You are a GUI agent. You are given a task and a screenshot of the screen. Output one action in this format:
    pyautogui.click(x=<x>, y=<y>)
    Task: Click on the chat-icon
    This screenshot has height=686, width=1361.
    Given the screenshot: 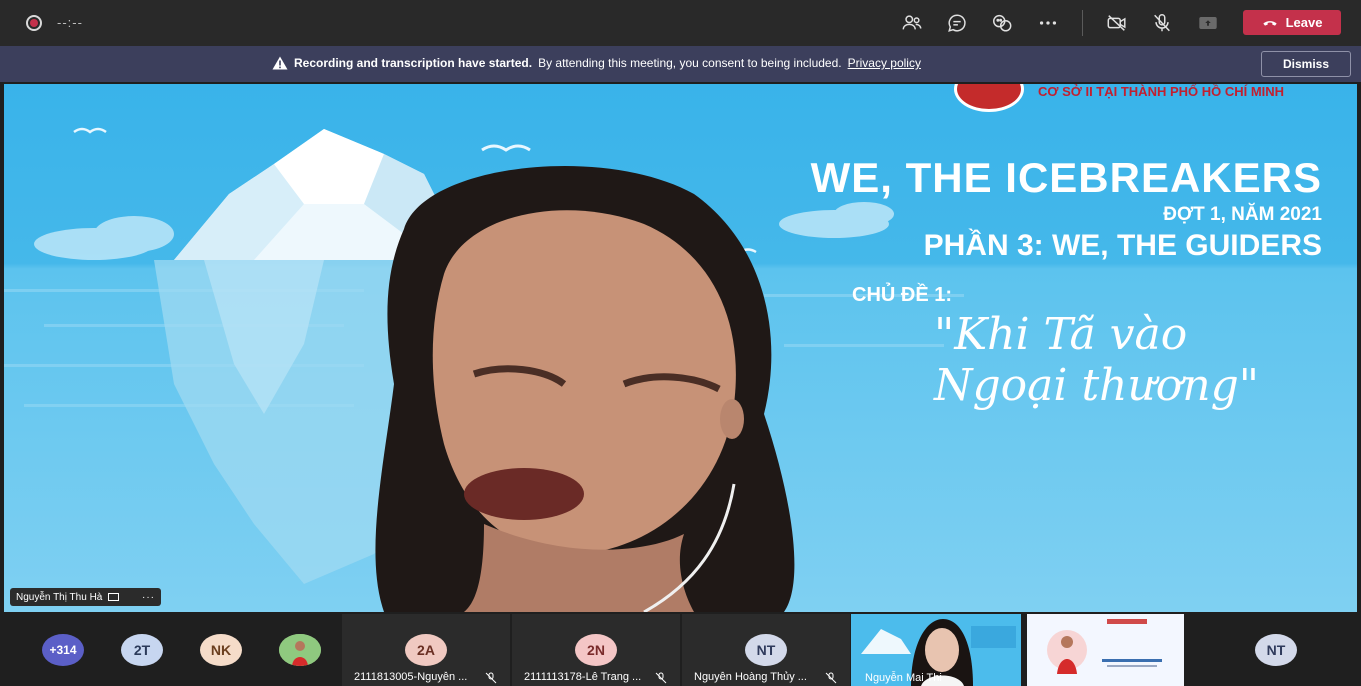 What is the action you would take?
    pyautogui.click(x=957, y=23)
    